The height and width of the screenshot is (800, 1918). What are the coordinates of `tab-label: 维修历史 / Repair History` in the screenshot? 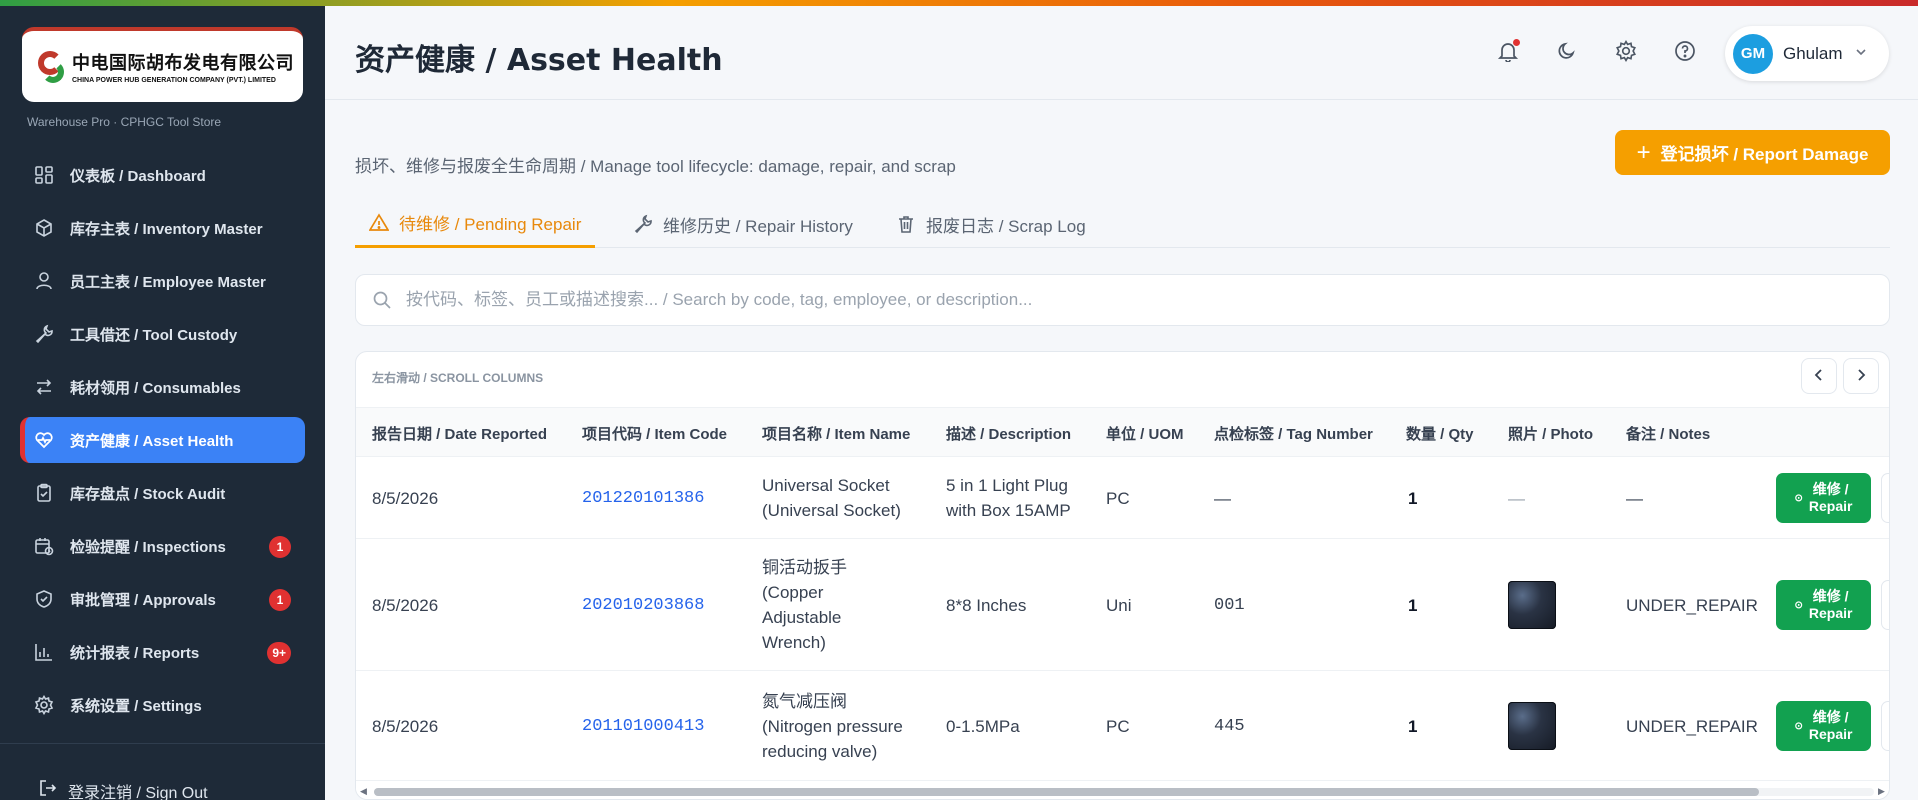 It's located at (758, 226).